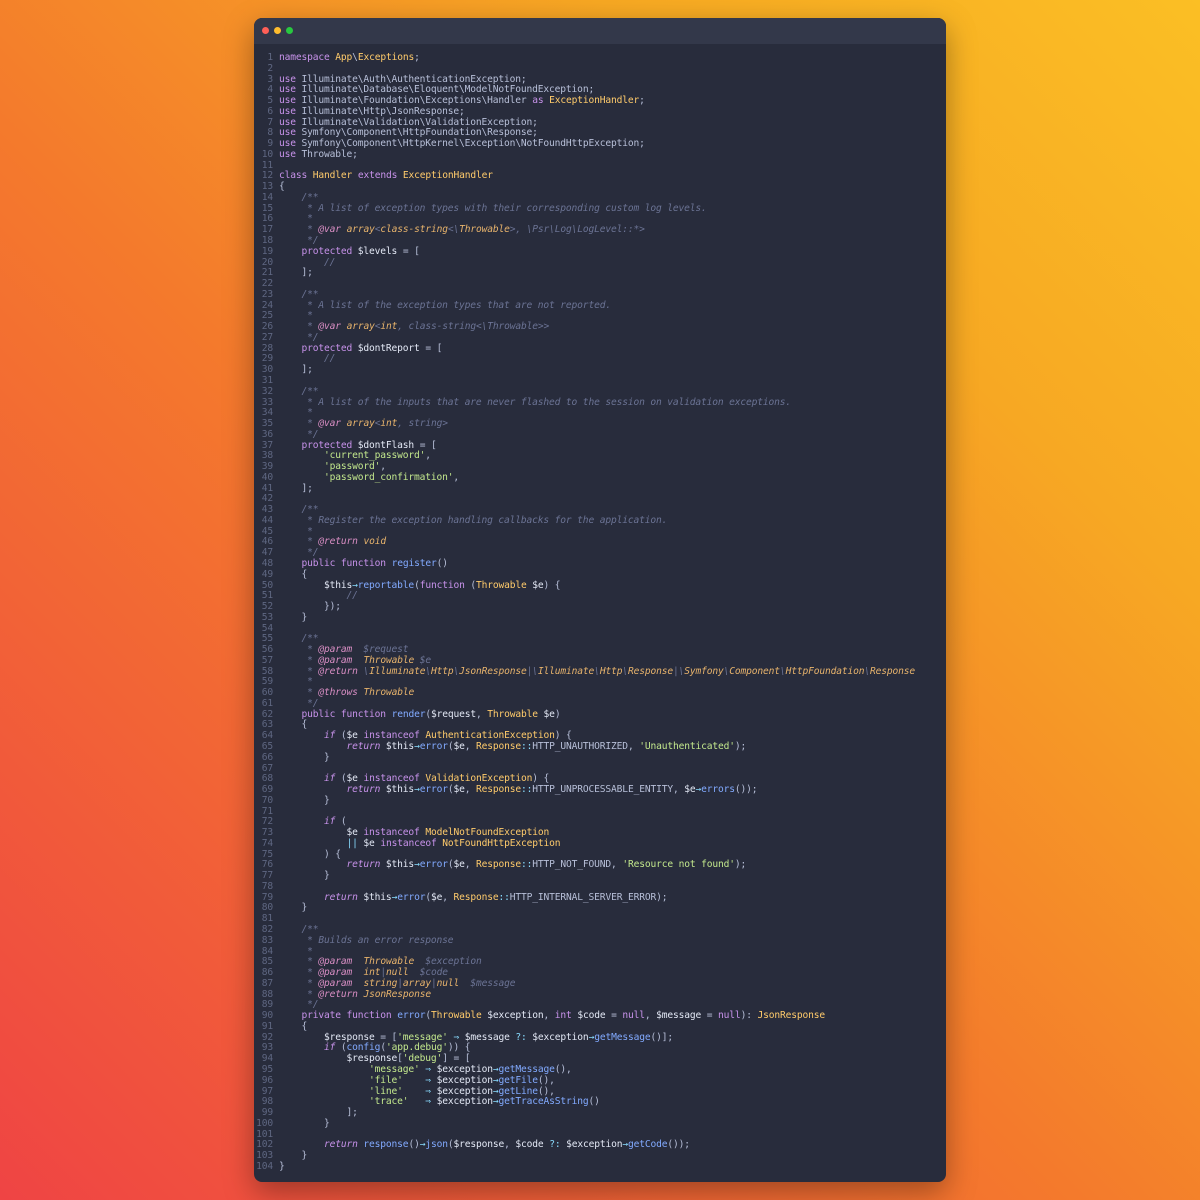 The width and height of the screenshot is (1200, 1200). Describe the element at coordinates (277, 30) in the screenshot. I see `minimize-dot-icon` at that location.